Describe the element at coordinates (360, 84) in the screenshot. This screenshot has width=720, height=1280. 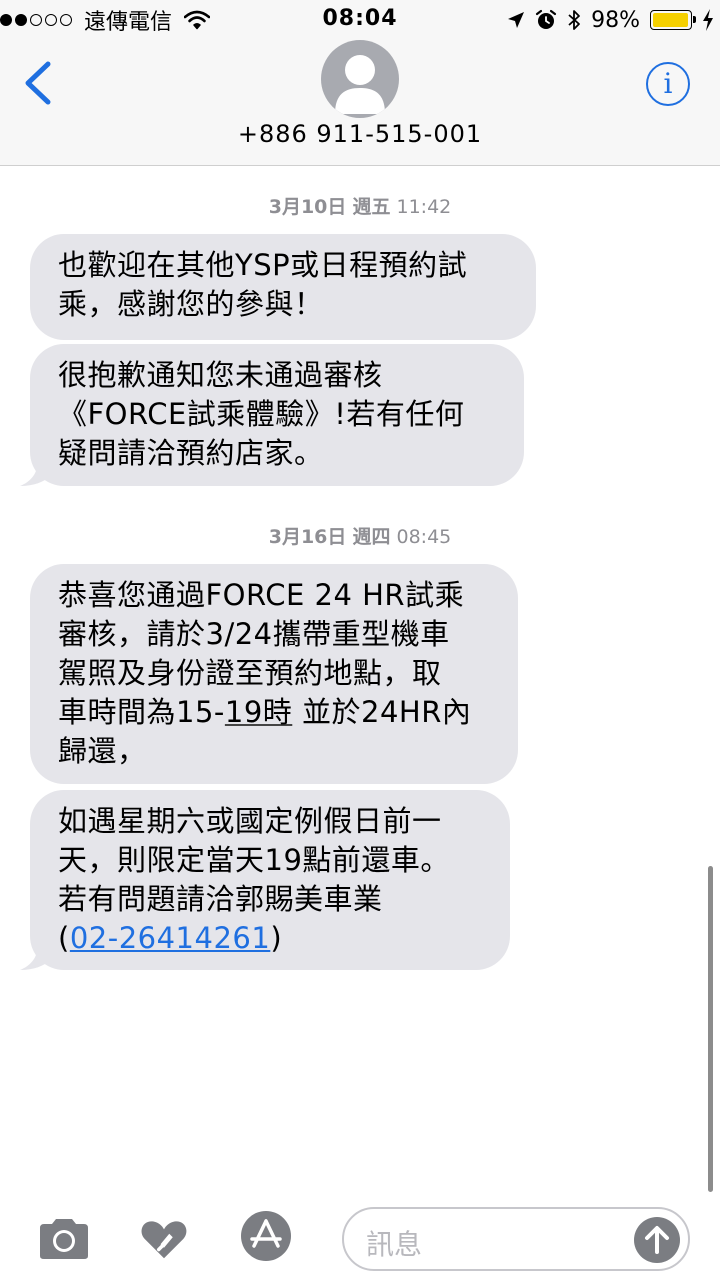
I see `person-silhouette-icon` at that location.